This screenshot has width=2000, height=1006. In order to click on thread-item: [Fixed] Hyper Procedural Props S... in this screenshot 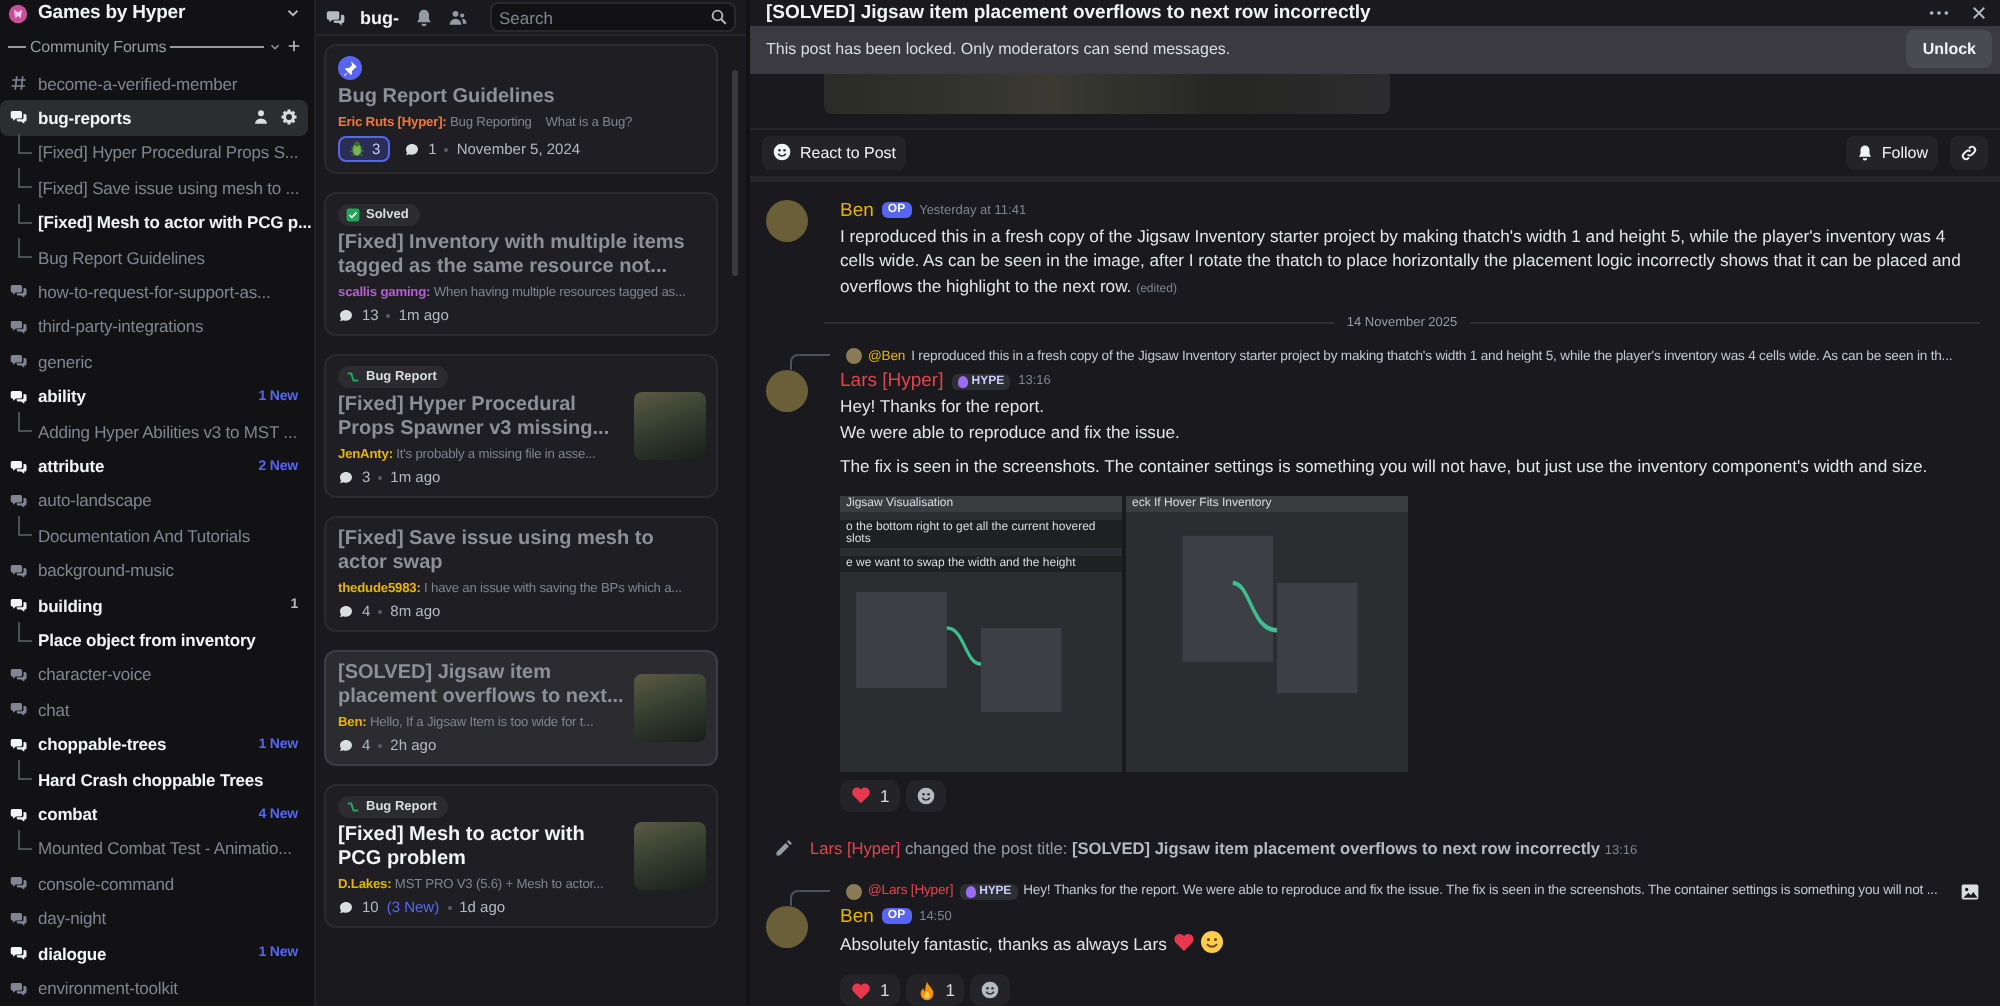, I will do `click(168, 152)`.